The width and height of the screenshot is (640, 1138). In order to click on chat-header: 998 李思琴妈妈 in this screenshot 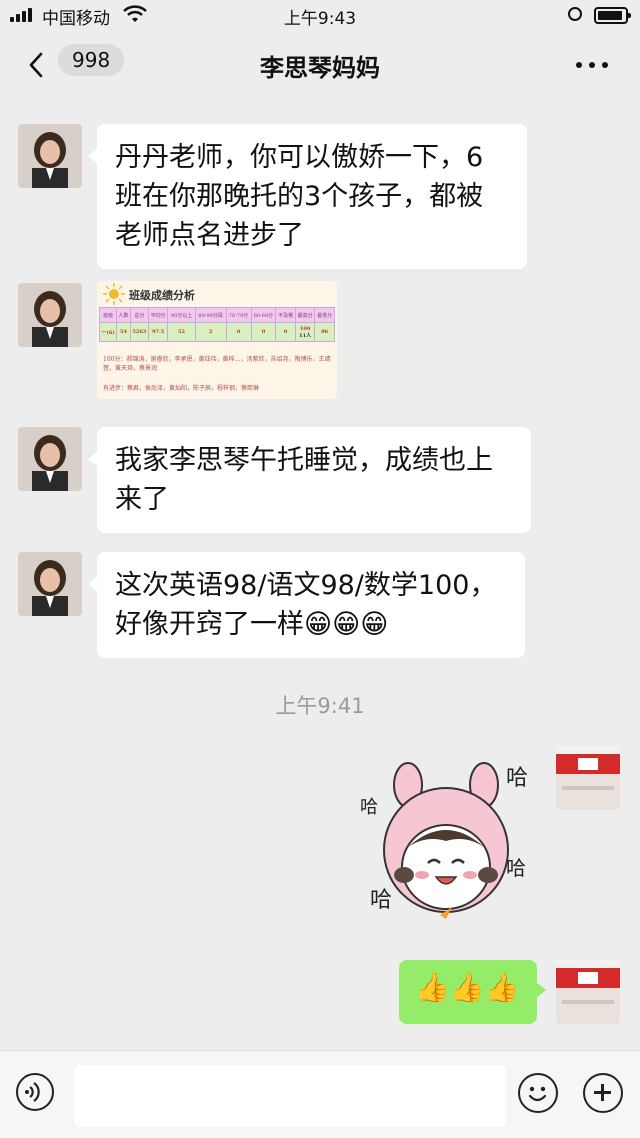, I will do `click(320, 65)`.